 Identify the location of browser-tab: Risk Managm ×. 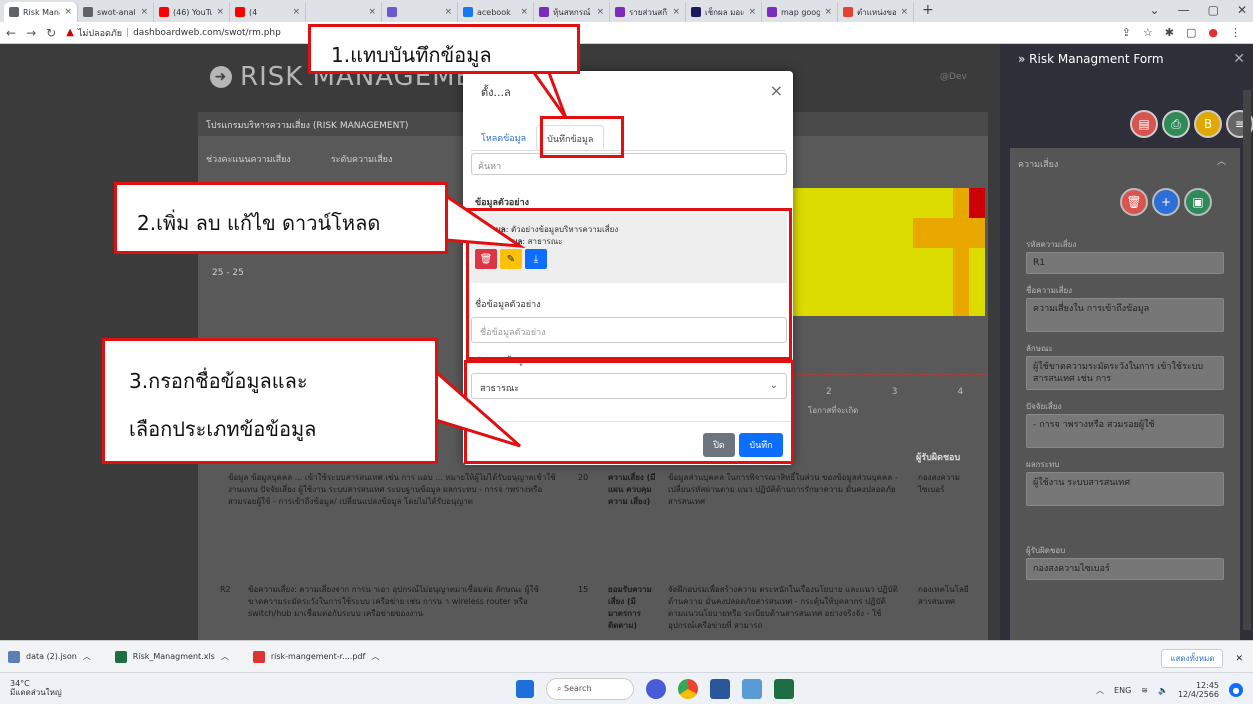
(41, 12).